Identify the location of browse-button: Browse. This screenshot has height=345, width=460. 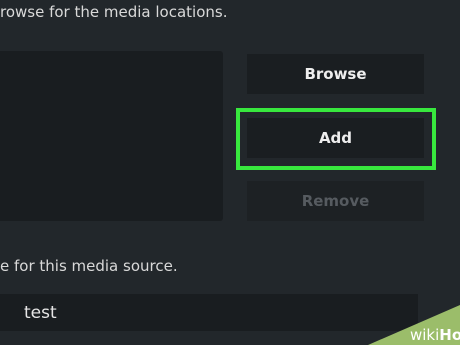
(335, 74).